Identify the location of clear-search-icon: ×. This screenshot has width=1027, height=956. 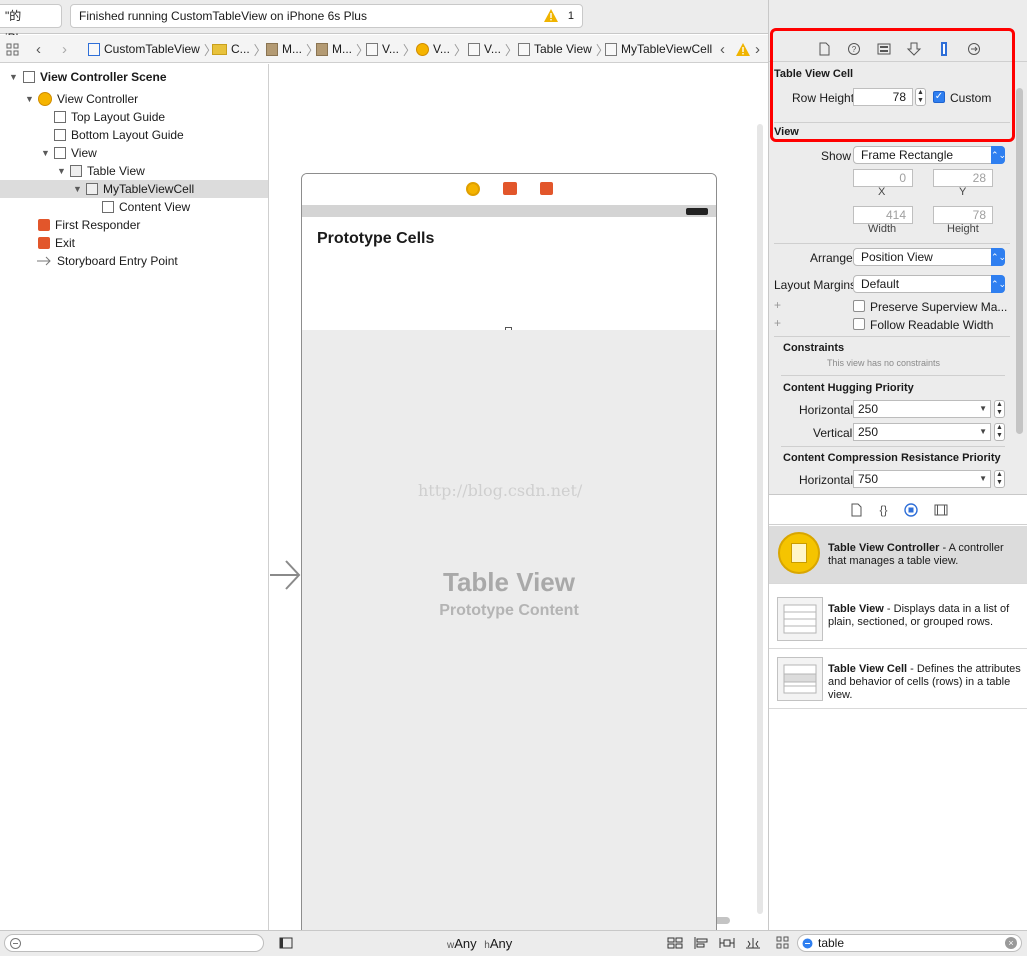
(1011, 943).